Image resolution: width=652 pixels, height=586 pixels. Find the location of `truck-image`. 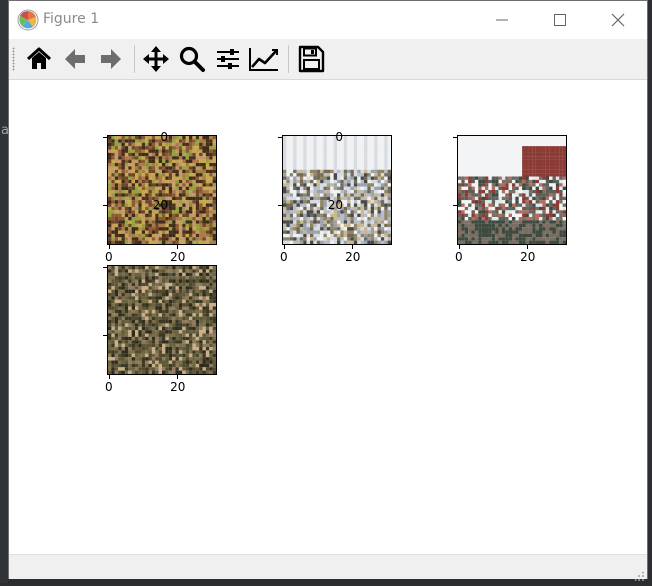

truck-image is located at coordinates (337, 190).